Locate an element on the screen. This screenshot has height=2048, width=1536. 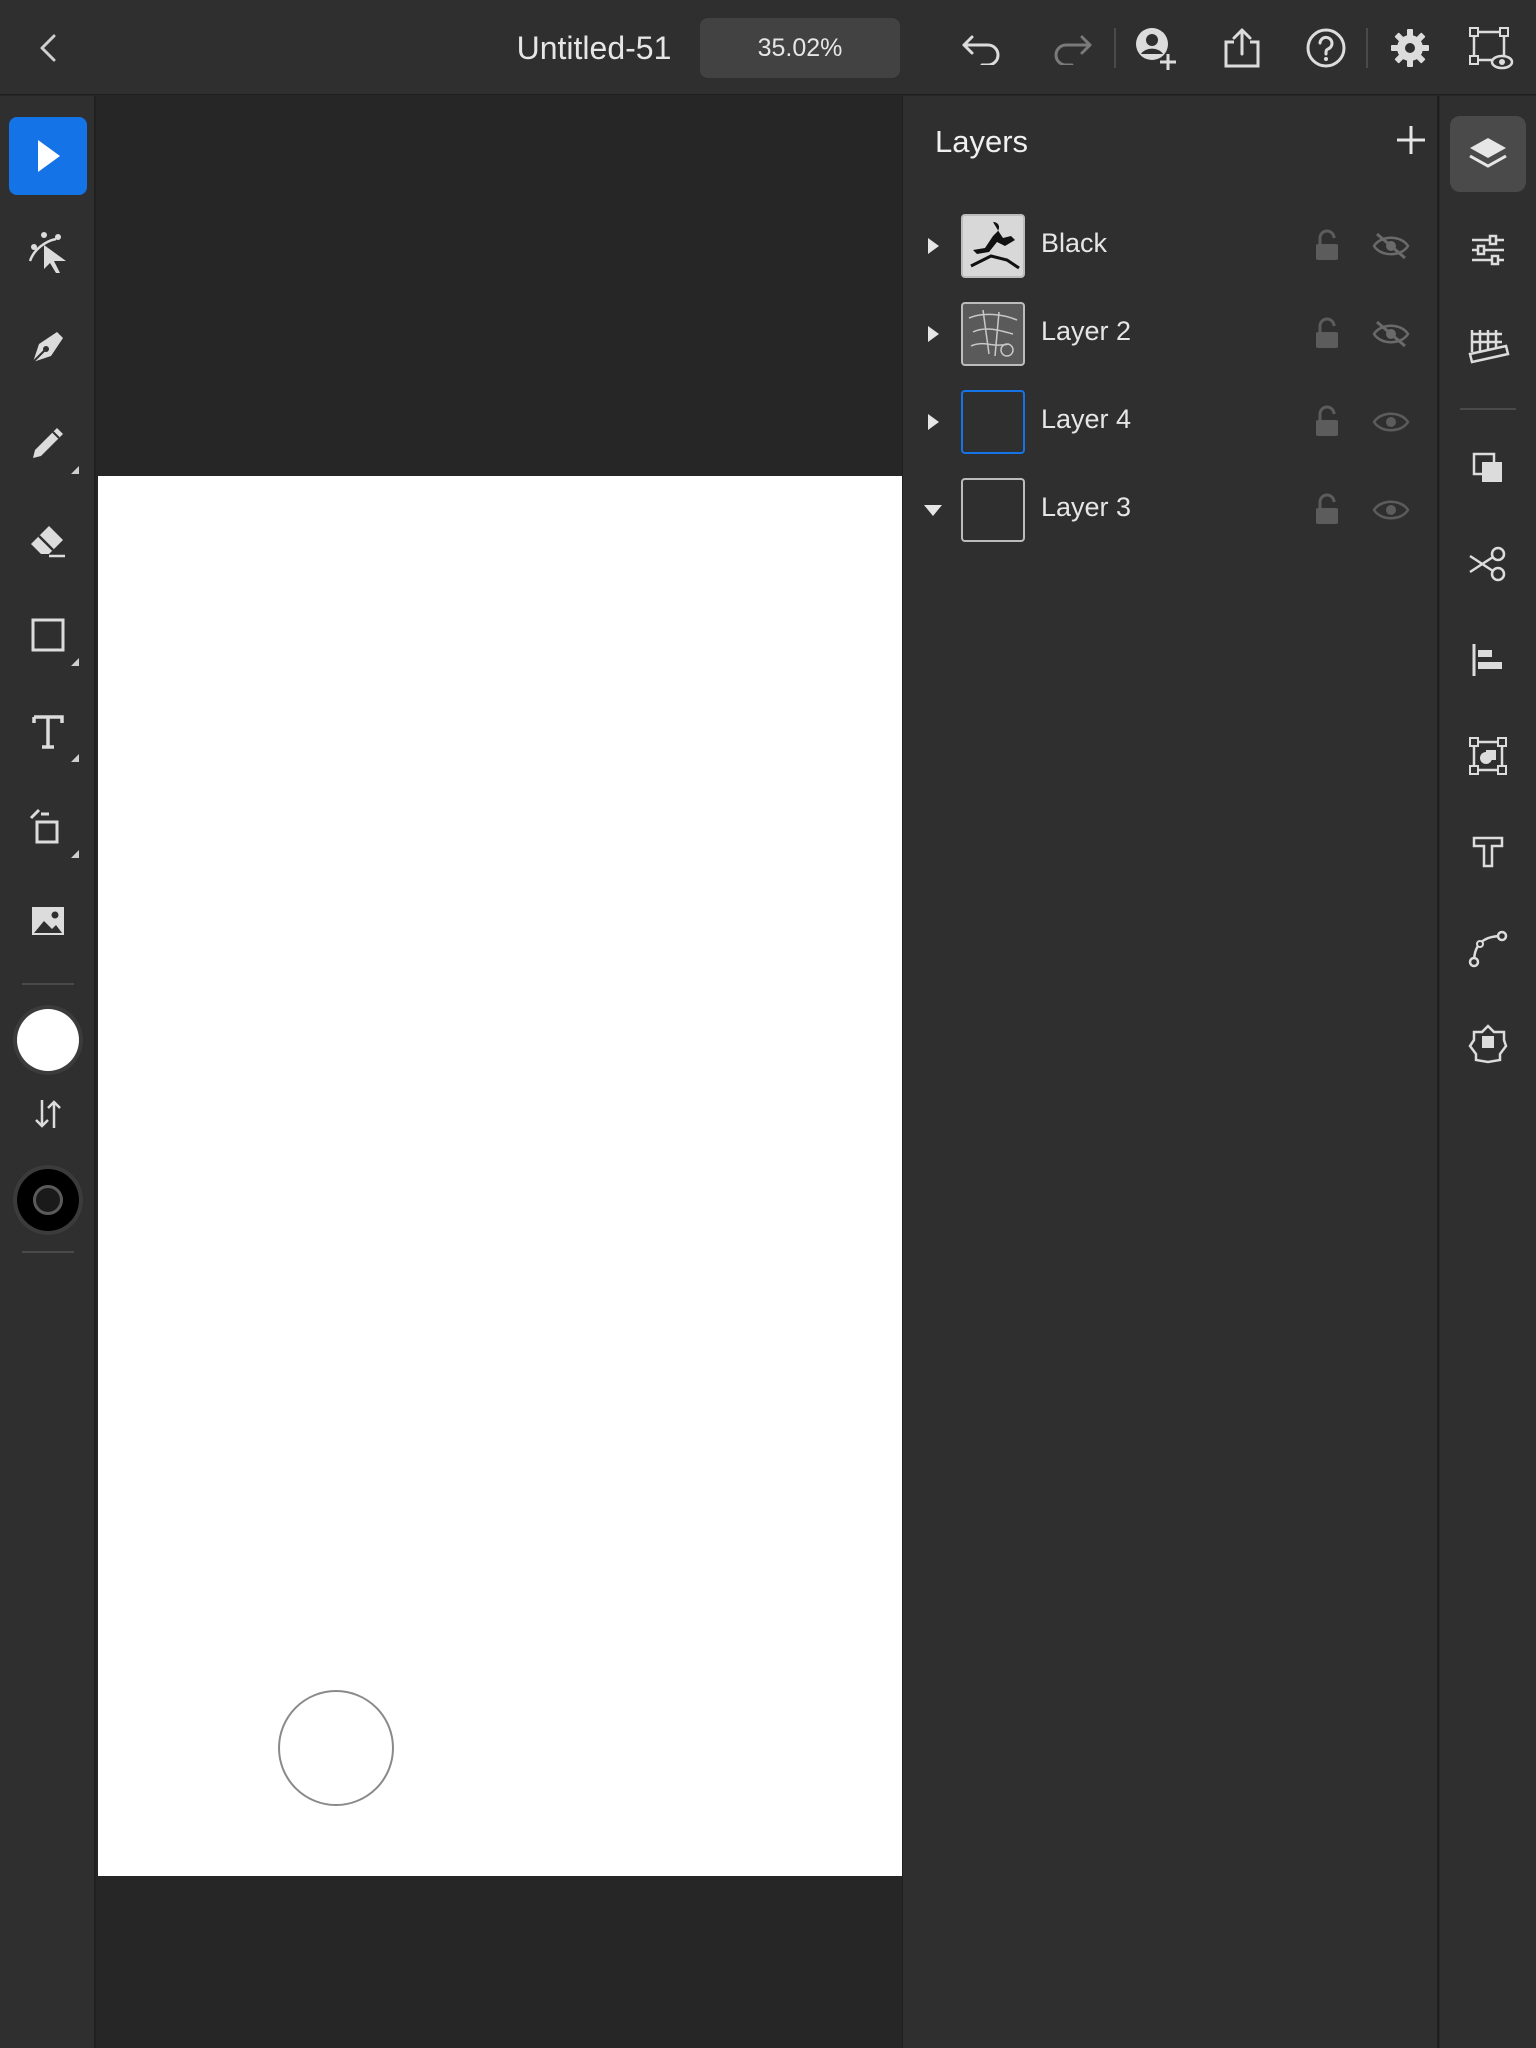
settings-button is located at coordinates (1410, 48).